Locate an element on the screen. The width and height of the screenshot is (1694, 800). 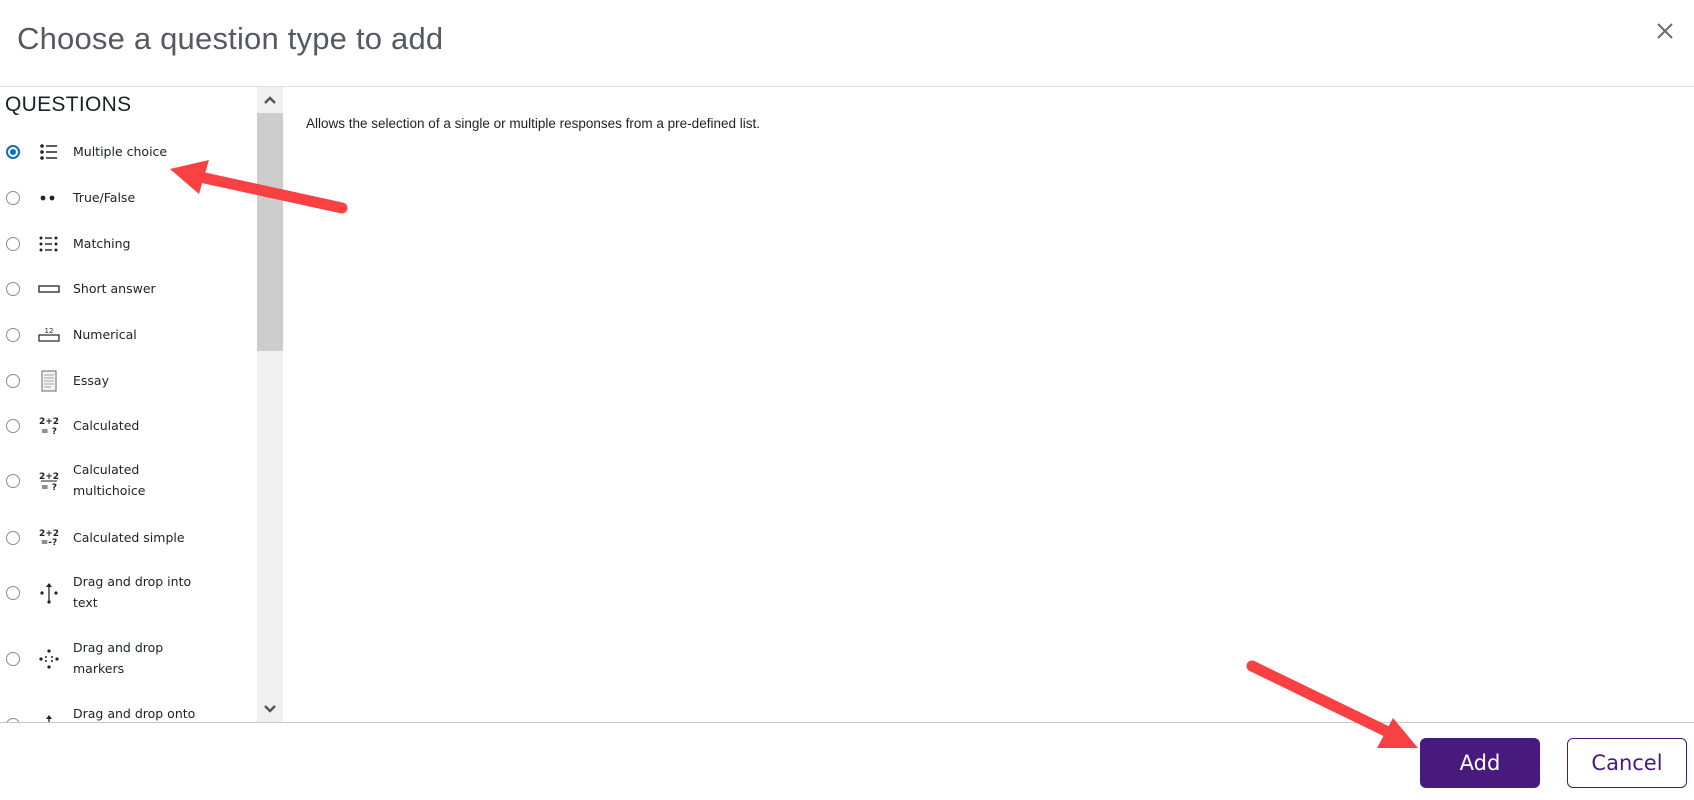
option-drag-drop-markers: Drag and drop markers is located at coordinates (128, 659).